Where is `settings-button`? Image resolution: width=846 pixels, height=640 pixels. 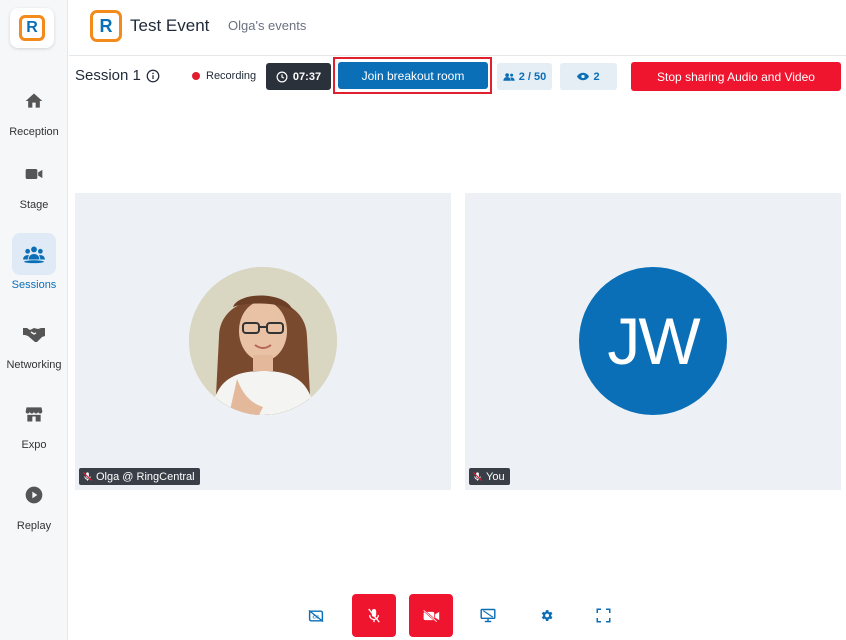
settings-button is located at coordinates (546, 615).